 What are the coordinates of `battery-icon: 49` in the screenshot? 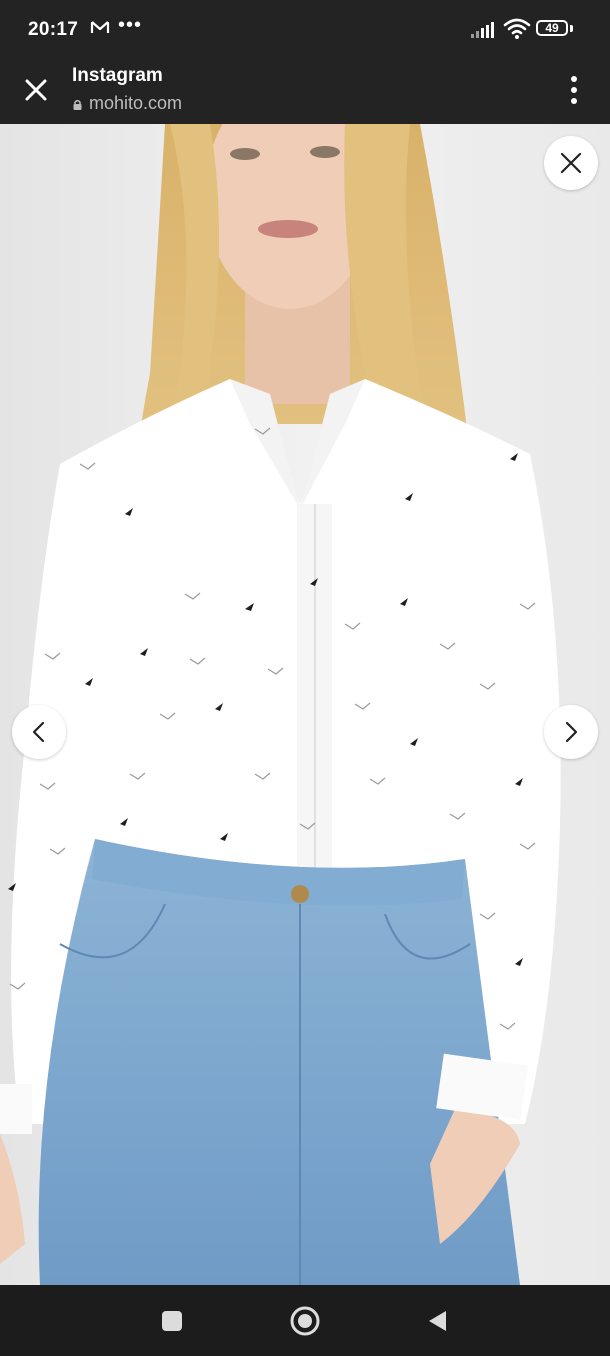 It's located at (552, 28).